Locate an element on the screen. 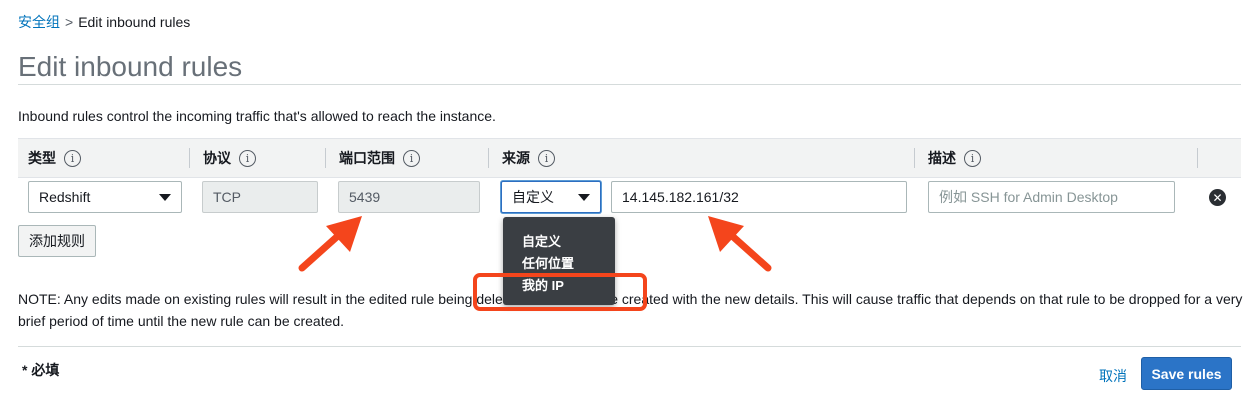  column-header-source: 来源 i is located at coordinates (528, 158).